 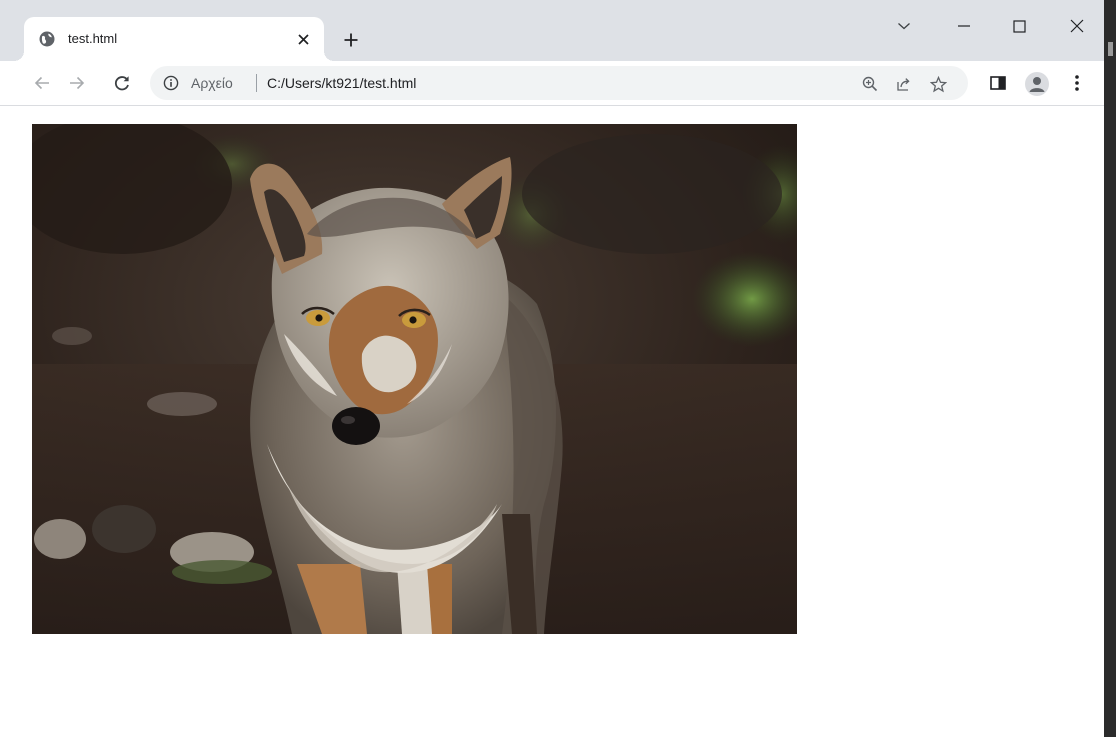 I want to click on reload-icon, so click(x=121, y=83).